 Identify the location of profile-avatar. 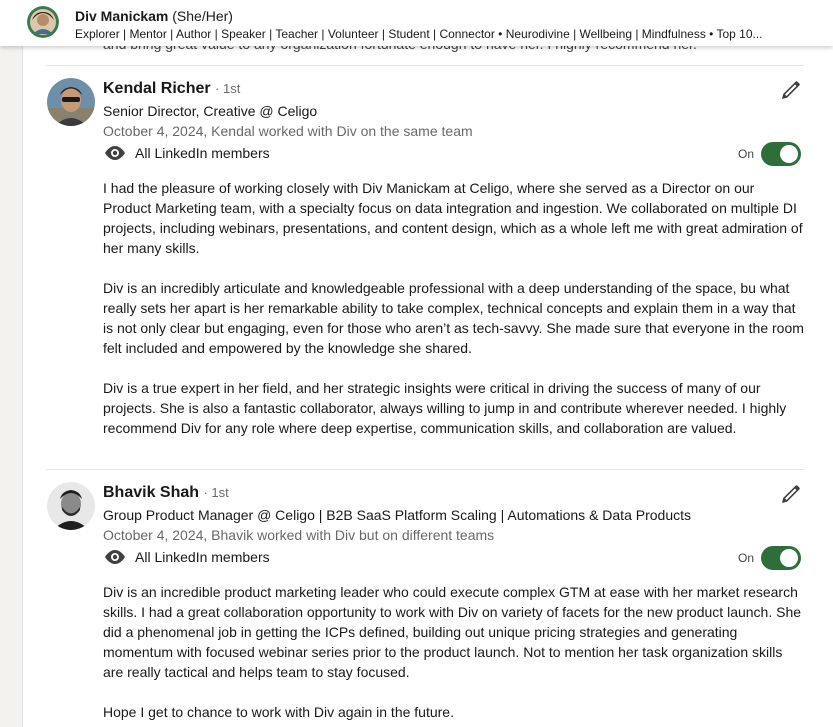
(43, 22).